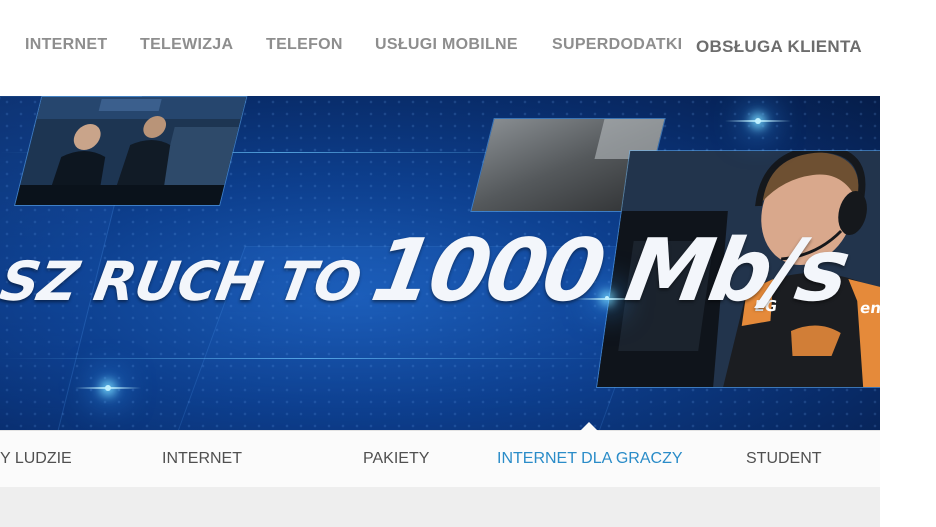 This screenshot has width=936, height=527. I want to click on tab-internet-dla-graczy: INTERNET DLA GRACZY, so click(590, 459).